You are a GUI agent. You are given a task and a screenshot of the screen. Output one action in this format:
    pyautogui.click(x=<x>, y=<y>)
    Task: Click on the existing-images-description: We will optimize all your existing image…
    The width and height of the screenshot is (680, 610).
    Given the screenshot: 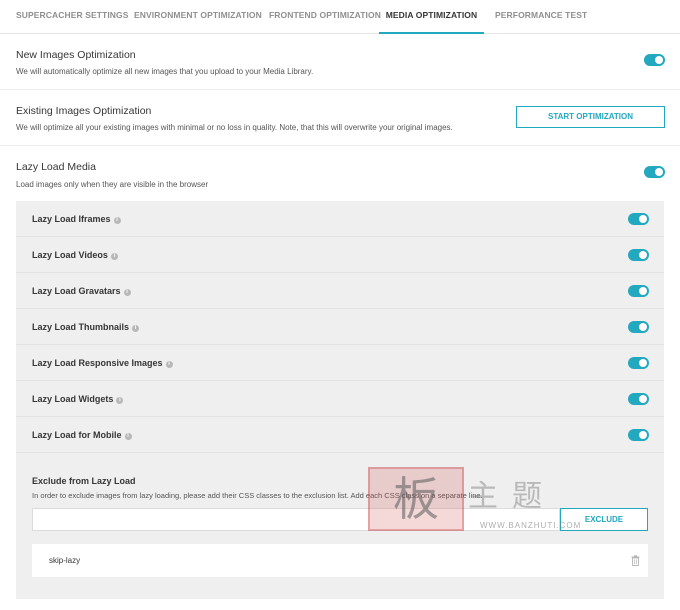 What is the action you would take?
    pyautogui.click(x=234, y=127)
    